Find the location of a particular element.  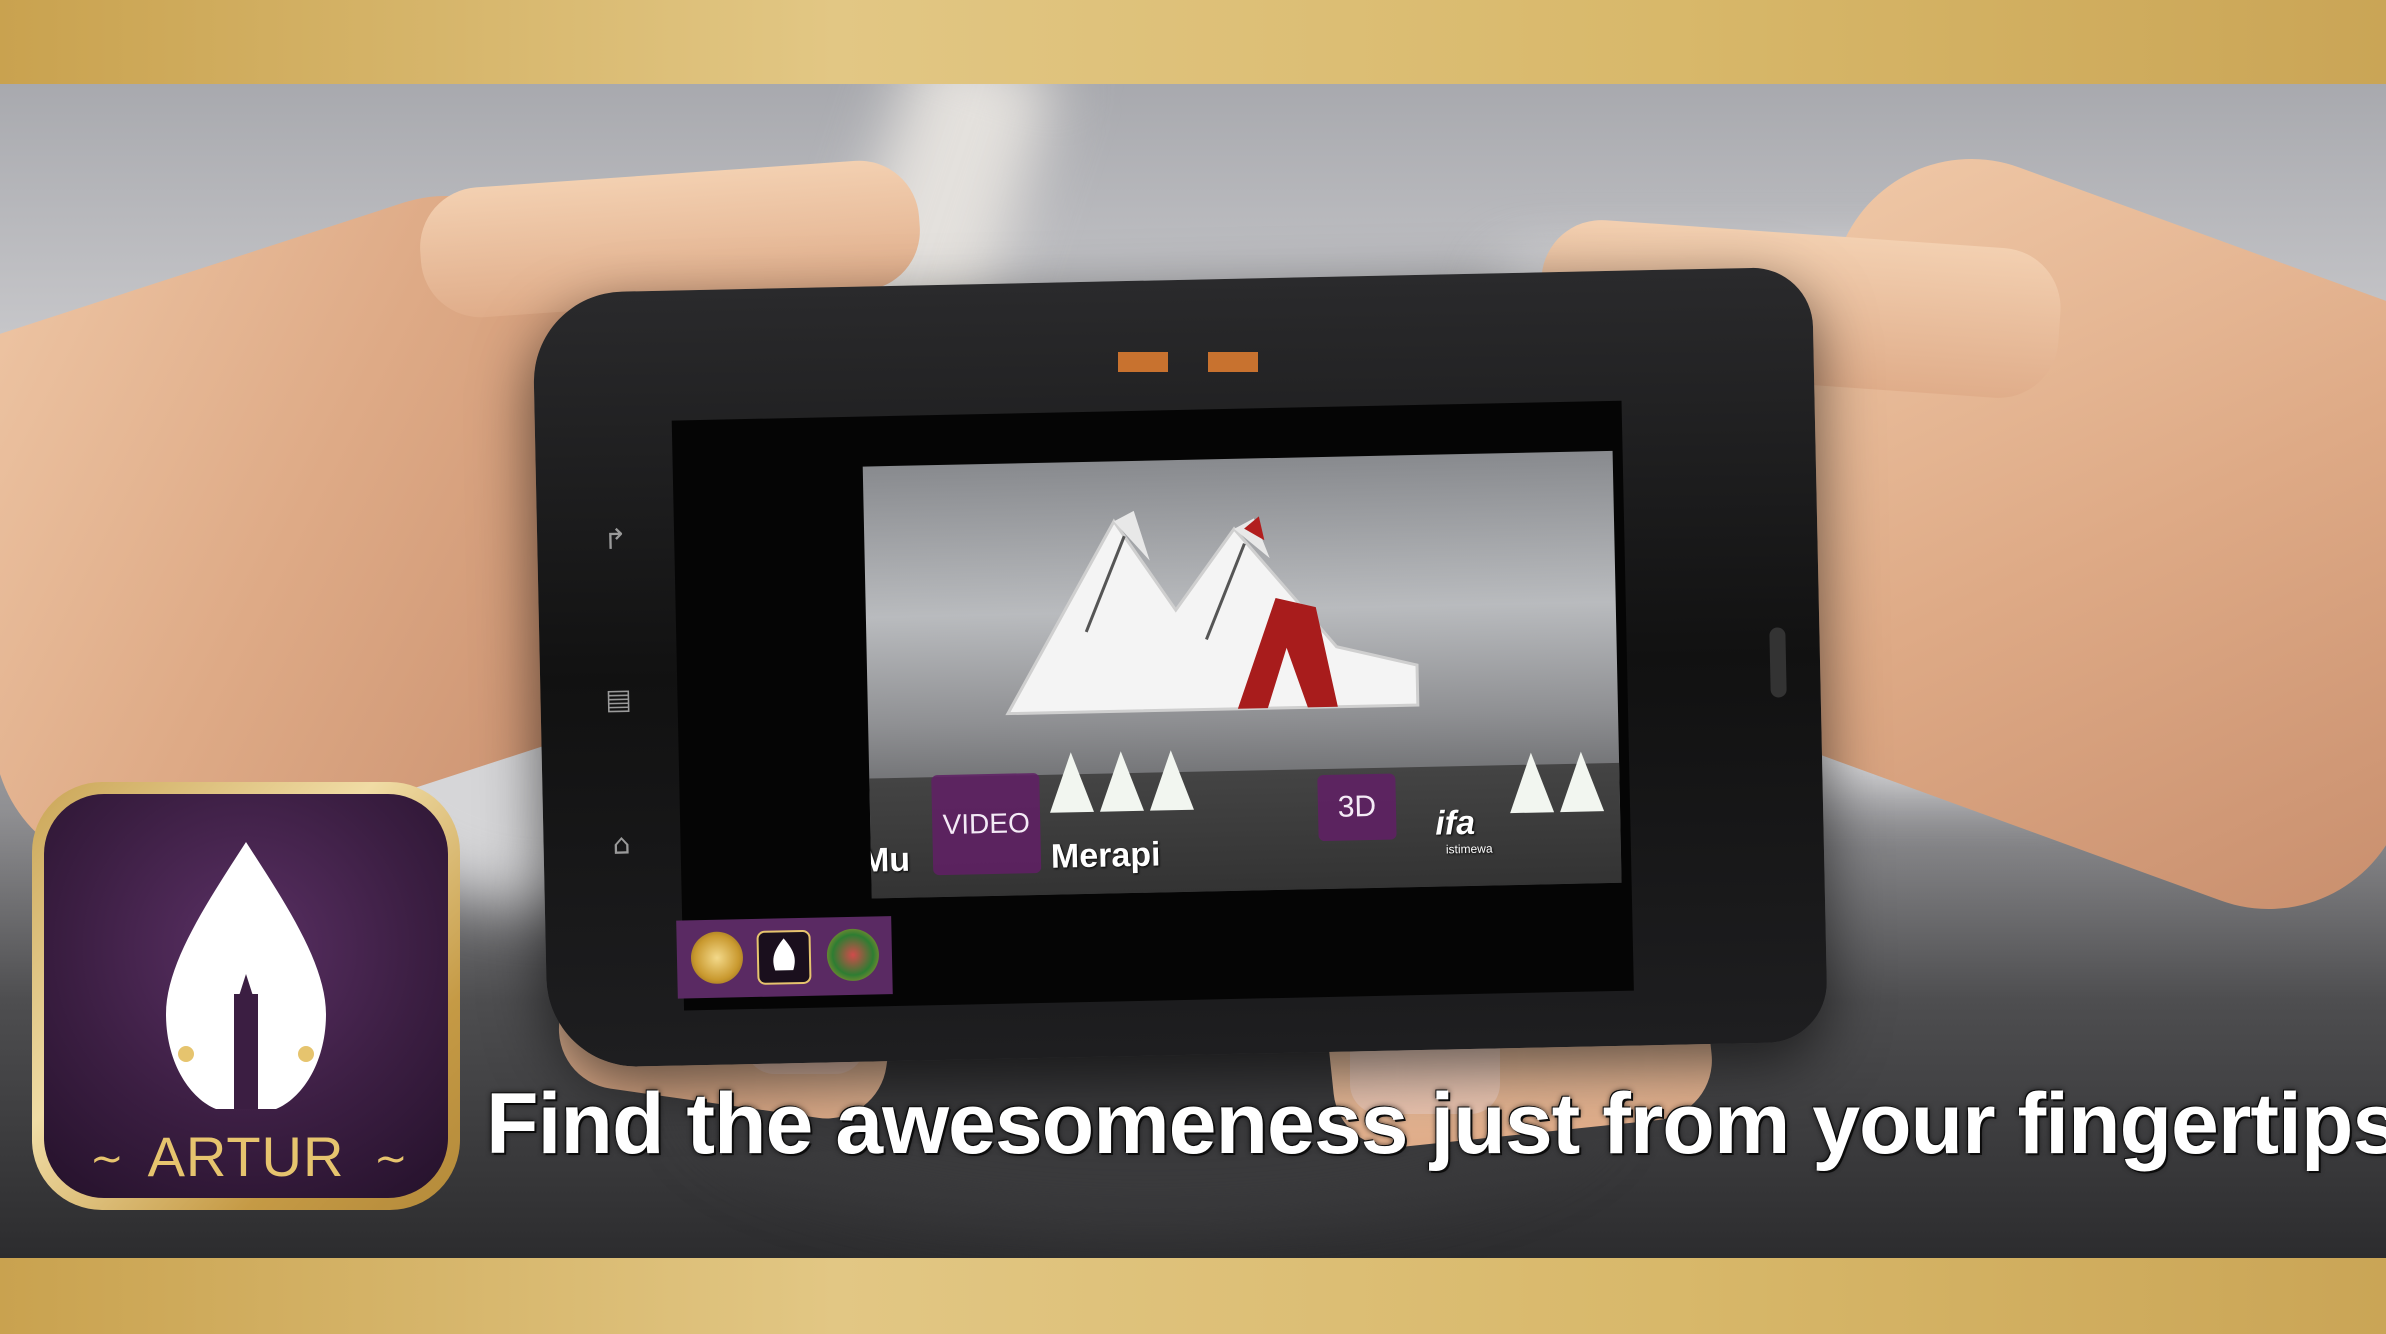

logo-background: ~ ARTUR ~ is located at coordinates (246, 996).